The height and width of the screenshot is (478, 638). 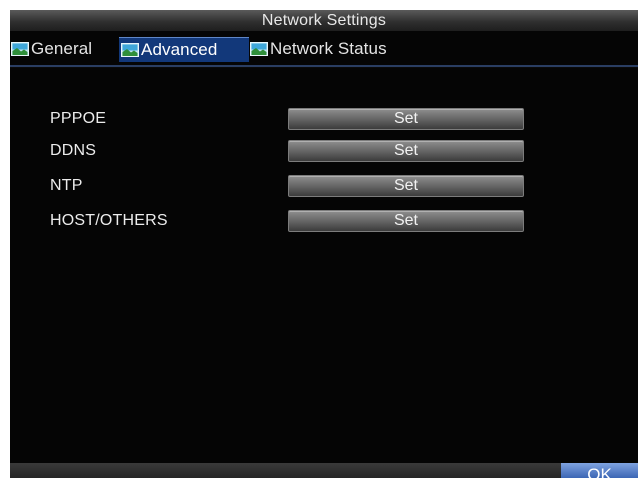 What do you see at coordinates (78, 118) in the screenshot?
I see `setting-label-pppoe: PPPOE` at bounding box center [78, 118].